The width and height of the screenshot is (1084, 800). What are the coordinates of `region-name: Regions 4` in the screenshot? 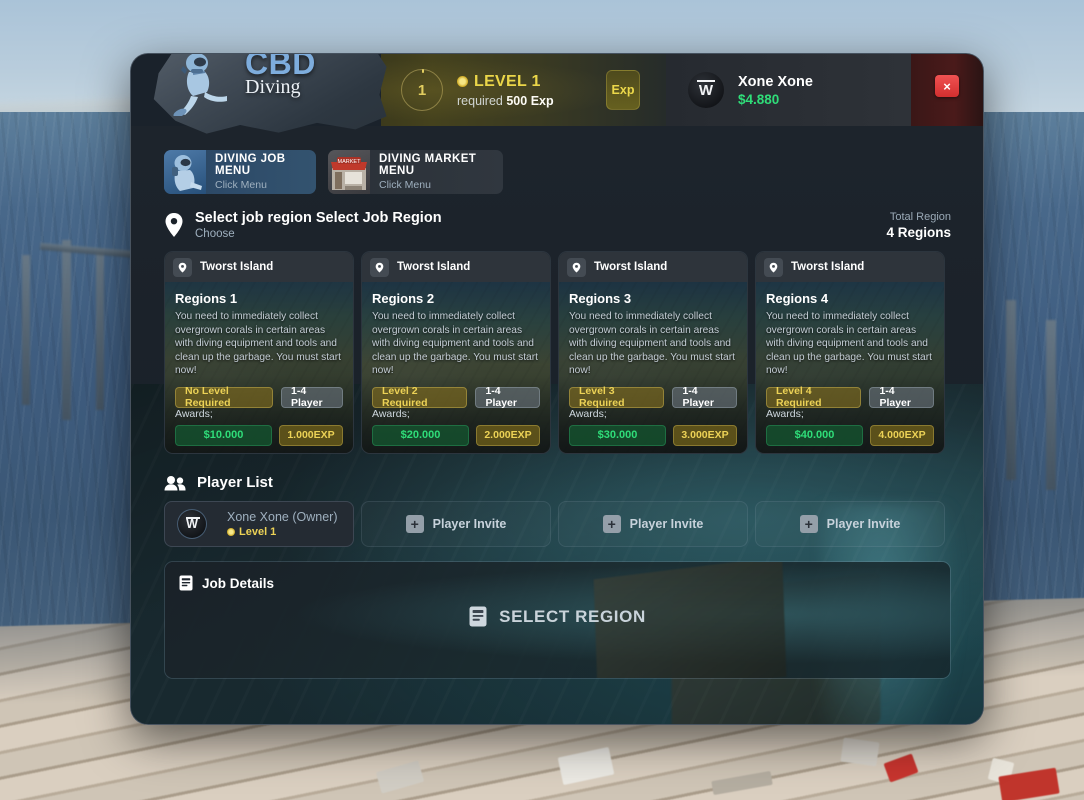 It's located at (797, 298).